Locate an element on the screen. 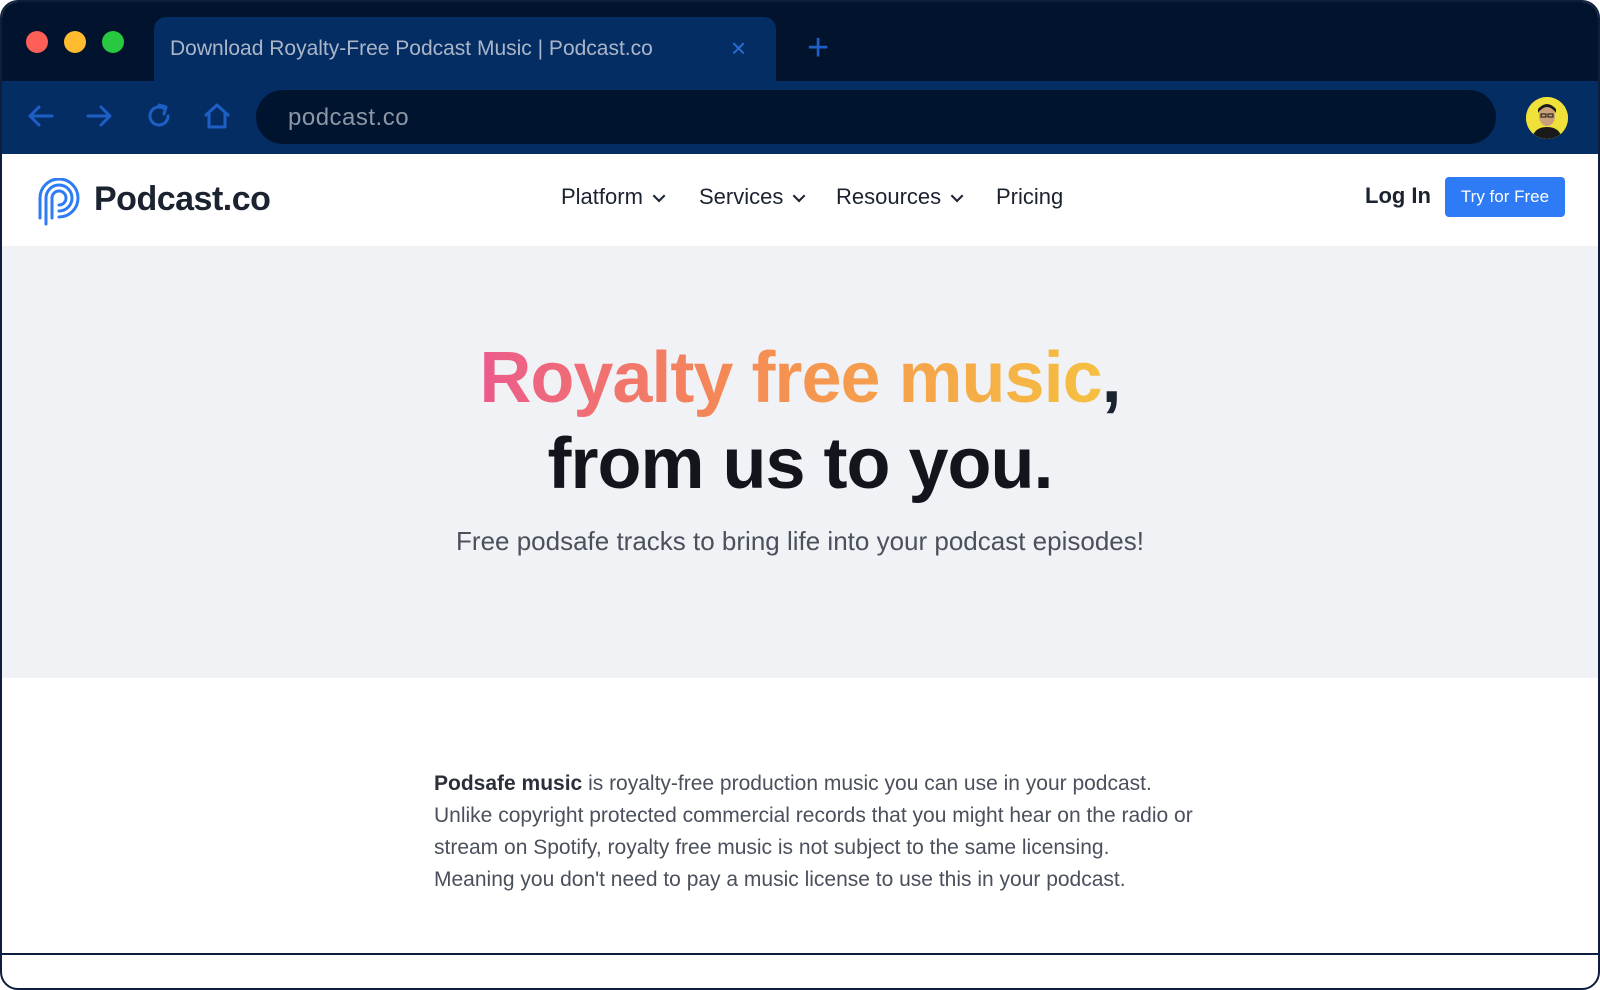 Image resolution: width=1600 pixels, height=990 pixels. login-link: Log In is located at coordinates (1398, 196).